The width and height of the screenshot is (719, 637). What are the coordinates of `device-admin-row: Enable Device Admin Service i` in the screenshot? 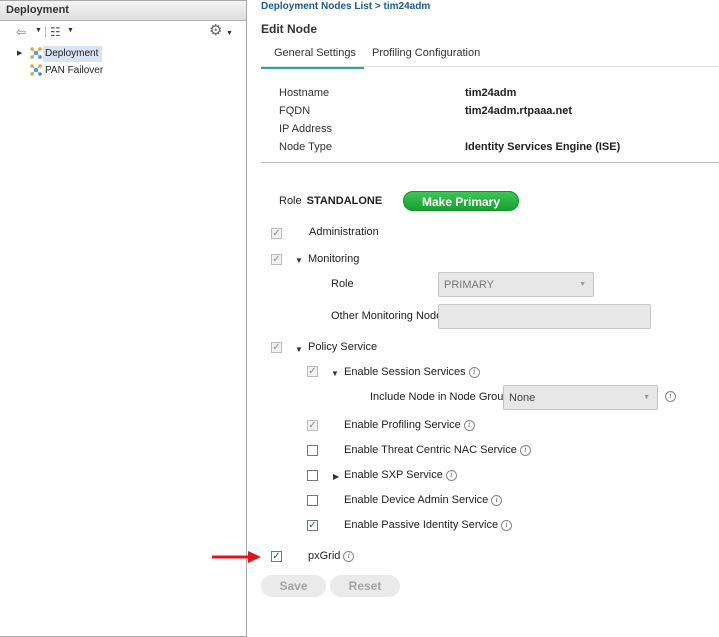 It's located at (423, 500).